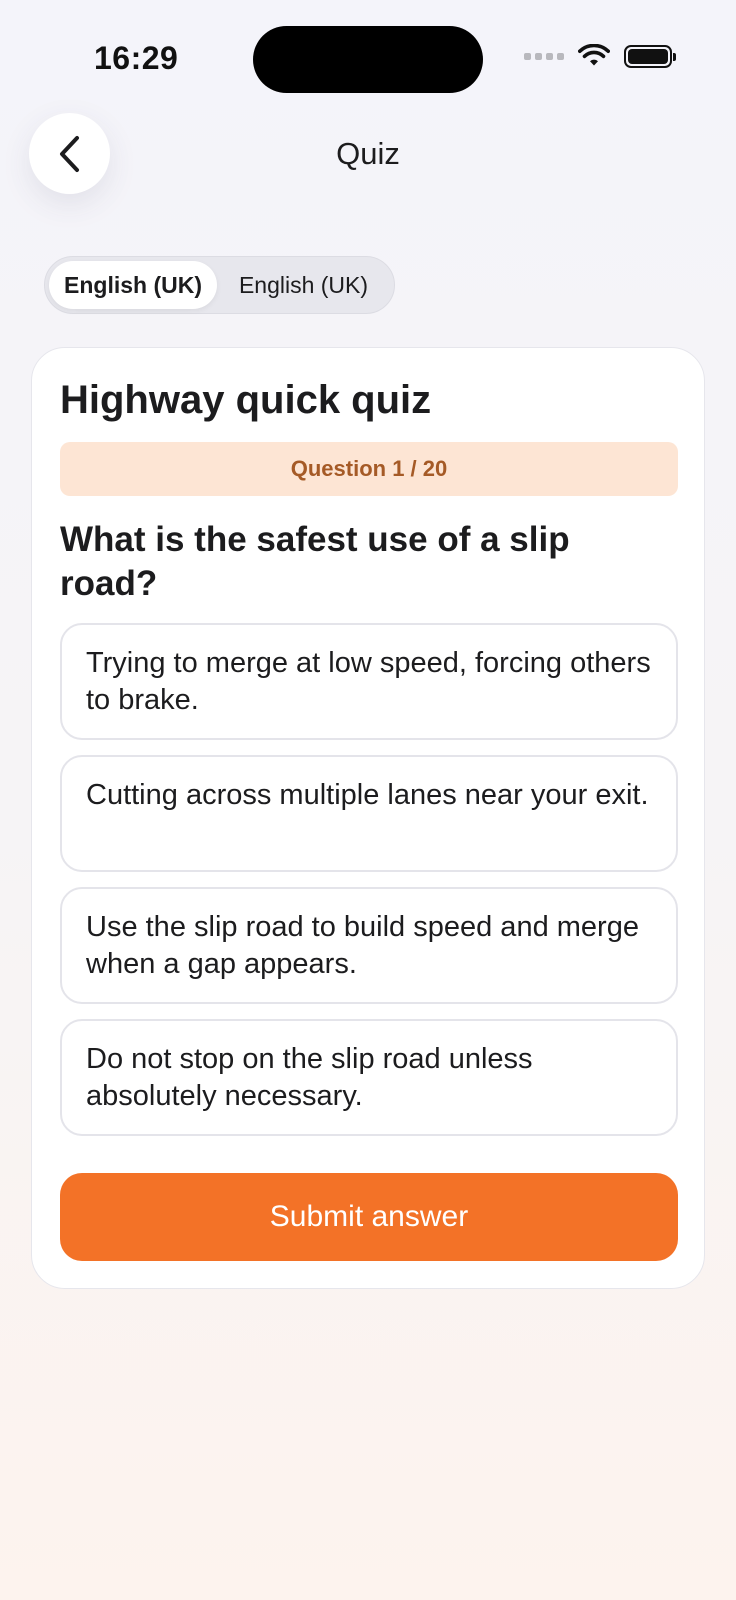 Image resolution: width=736 pixels, height=1600 pixels. What do you see at coordinates (368, 153) in the screenshot?
I see `page-title: Quiz` at bounding box center [368, 153].